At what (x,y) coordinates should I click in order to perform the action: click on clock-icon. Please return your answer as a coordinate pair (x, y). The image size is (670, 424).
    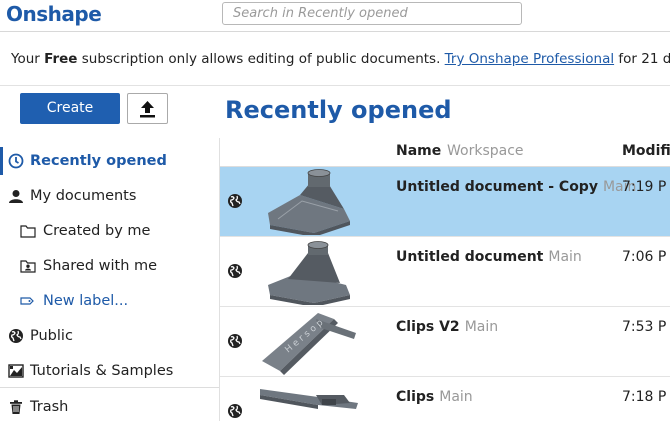
    Looking at the image, I should click on (16, 161).